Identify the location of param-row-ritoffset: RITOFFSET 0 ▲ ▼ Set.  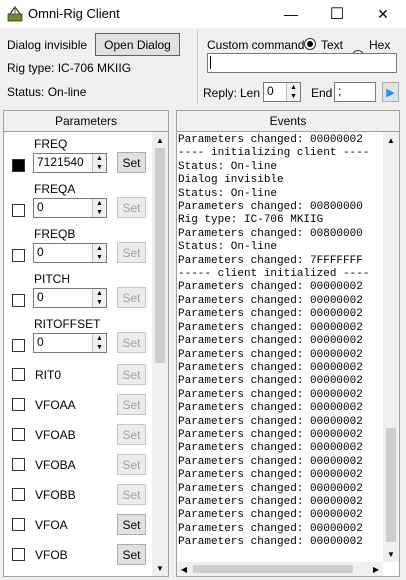
(78, 337).